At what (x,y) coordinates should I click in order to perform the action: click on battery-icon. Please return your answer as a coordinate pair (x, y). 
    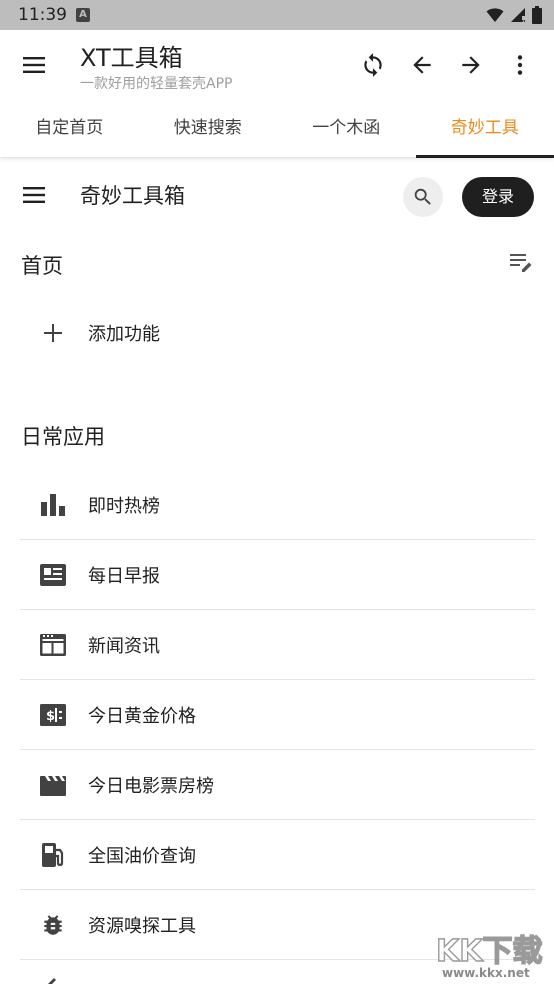
    Looking at the image, I should click on (537, 15).